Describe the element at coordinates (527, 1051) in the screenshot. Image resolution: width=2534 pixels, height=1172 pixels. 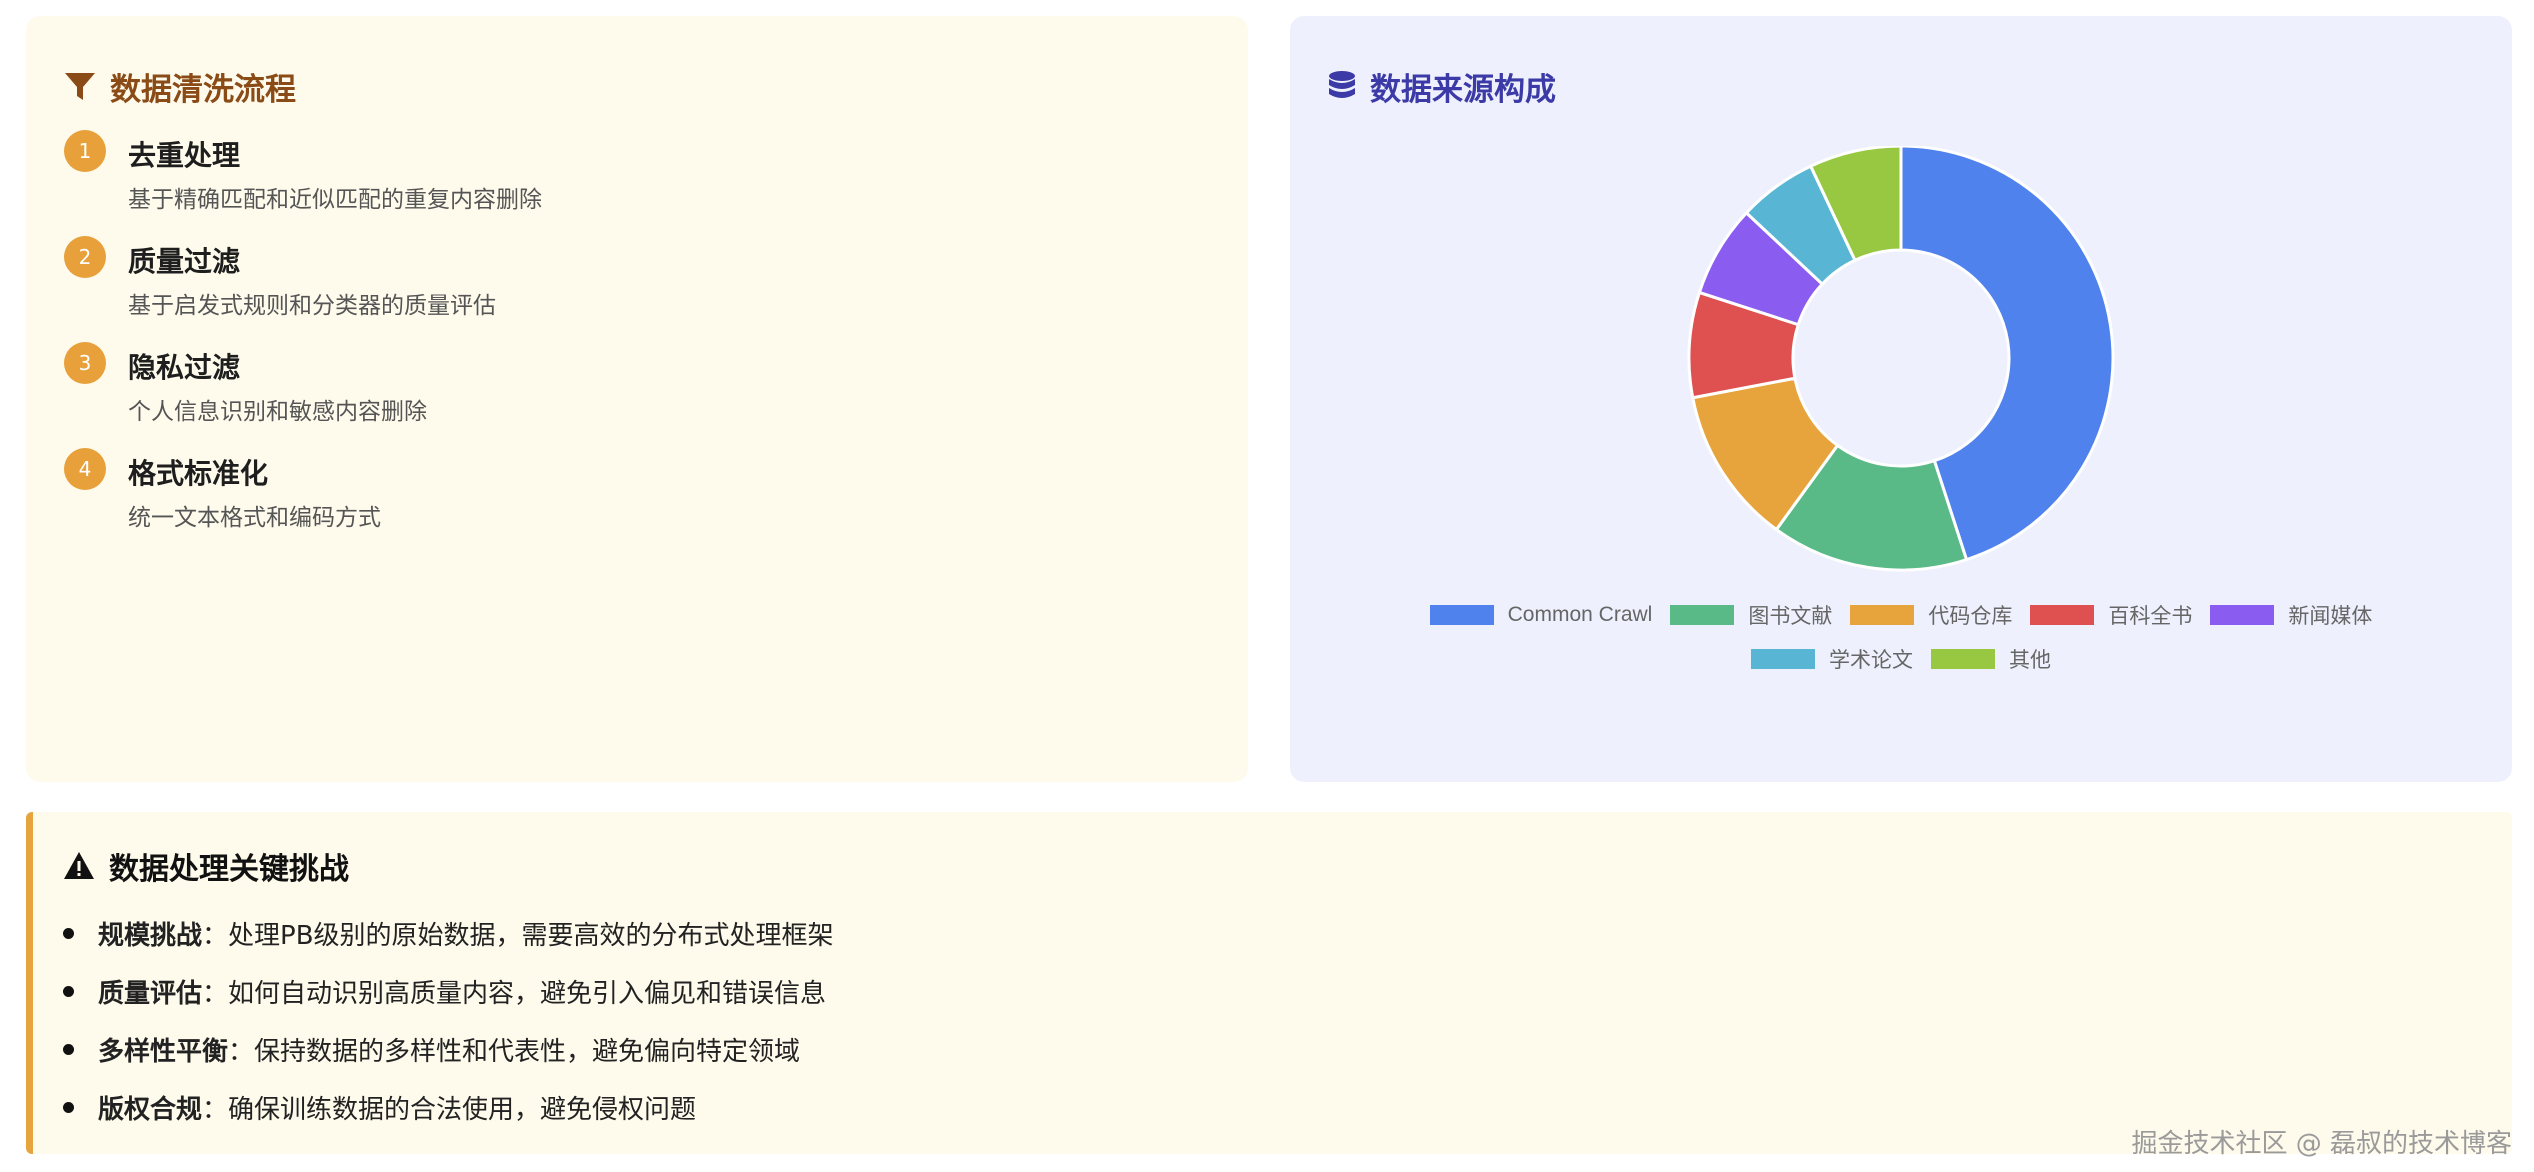
I see `challenge-text: 保持数据的多样性和代表性，避免偏向特定领域` at that location.